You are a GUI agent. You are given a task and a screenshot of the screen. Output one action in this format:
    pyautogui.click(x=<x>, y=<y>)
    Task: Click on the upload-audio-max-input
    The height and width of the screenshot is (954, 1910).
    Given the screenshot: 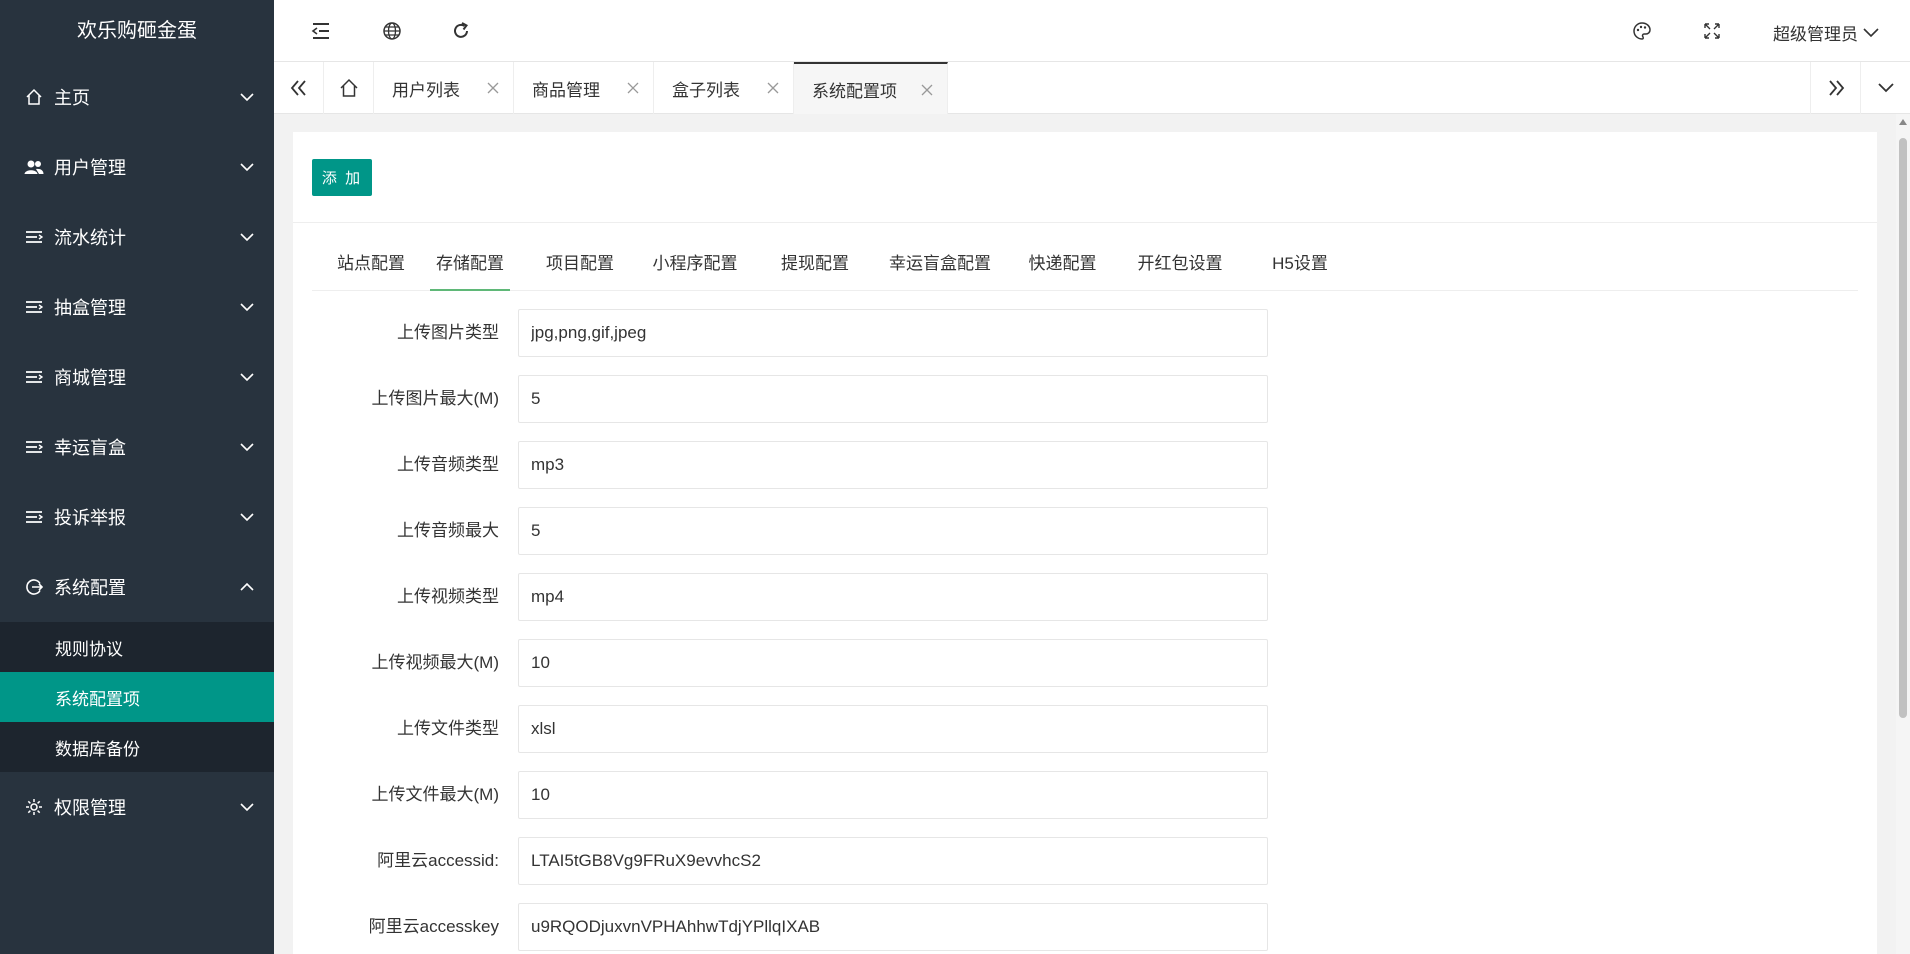 What is the action you would take?
    pyautogui.click(x=893, y=531)
    